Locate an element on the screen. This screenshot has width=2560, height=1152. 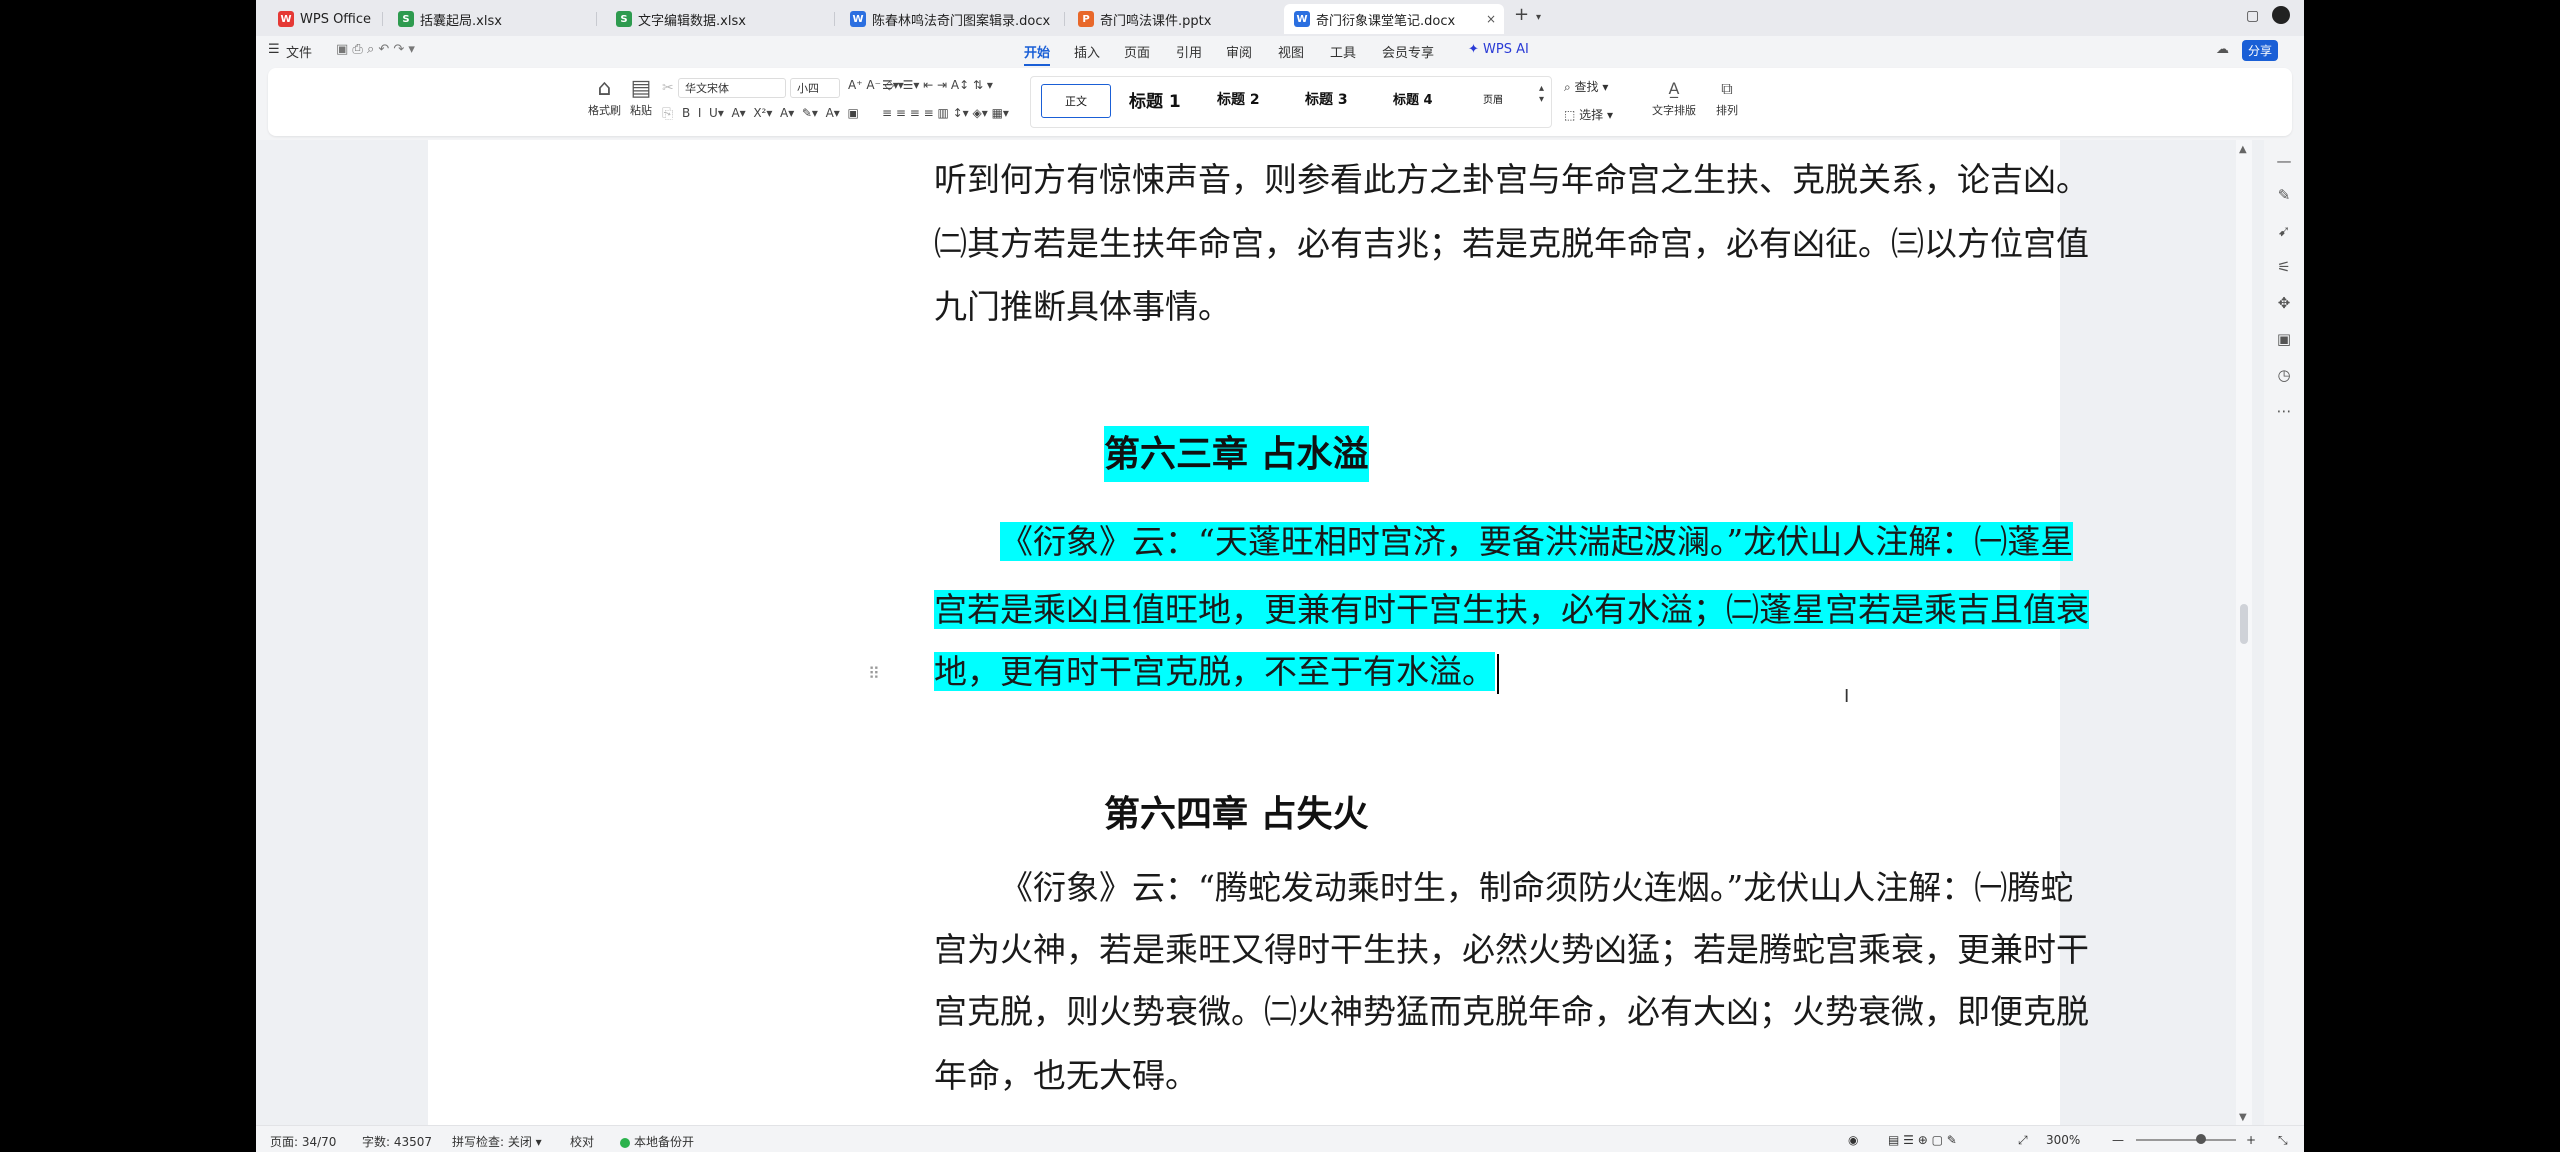
adjust-icon: ⚟ is located at coordinates (2284, 267).